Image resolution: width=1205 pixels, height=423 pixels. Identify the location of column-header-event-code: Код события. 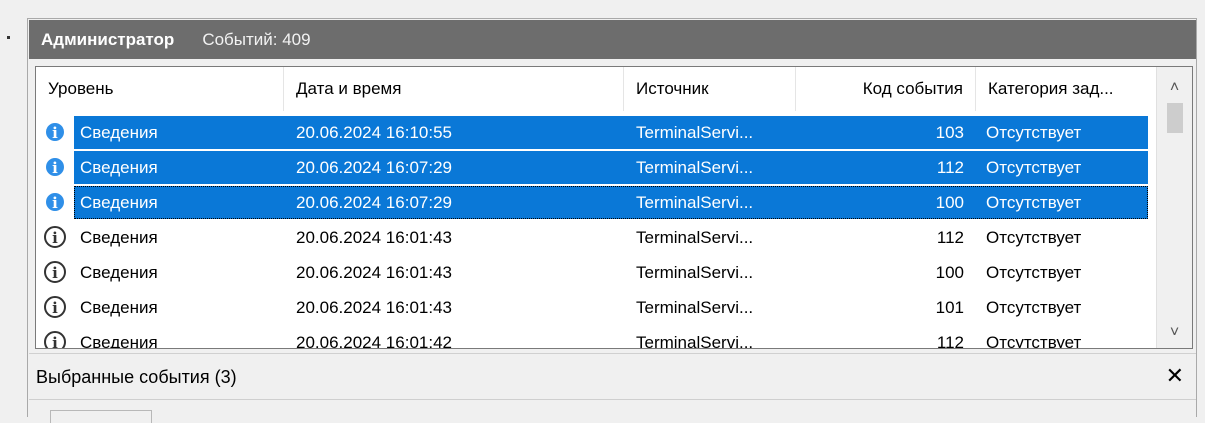
(886, 89).